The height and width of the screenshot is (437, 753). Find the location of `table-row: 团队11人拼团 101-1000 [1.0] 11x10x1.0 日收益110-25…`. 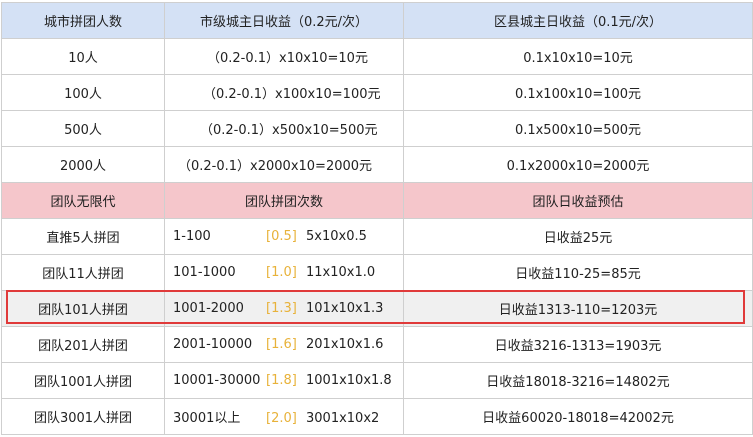

table-row: 团队11人拼团 101-1000 [1.0] 11x10x1.0 日收益110-25… is located at coordinates (377, 272).